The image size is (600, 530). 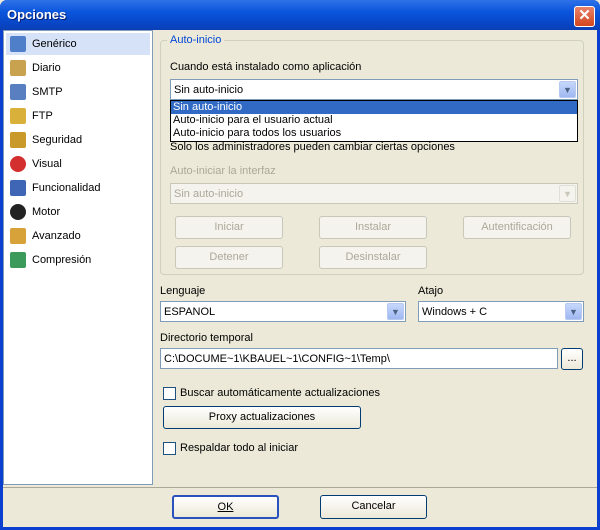 I want to click on sidebar-item-smtp: SMTP, so click(x=78, y=92).